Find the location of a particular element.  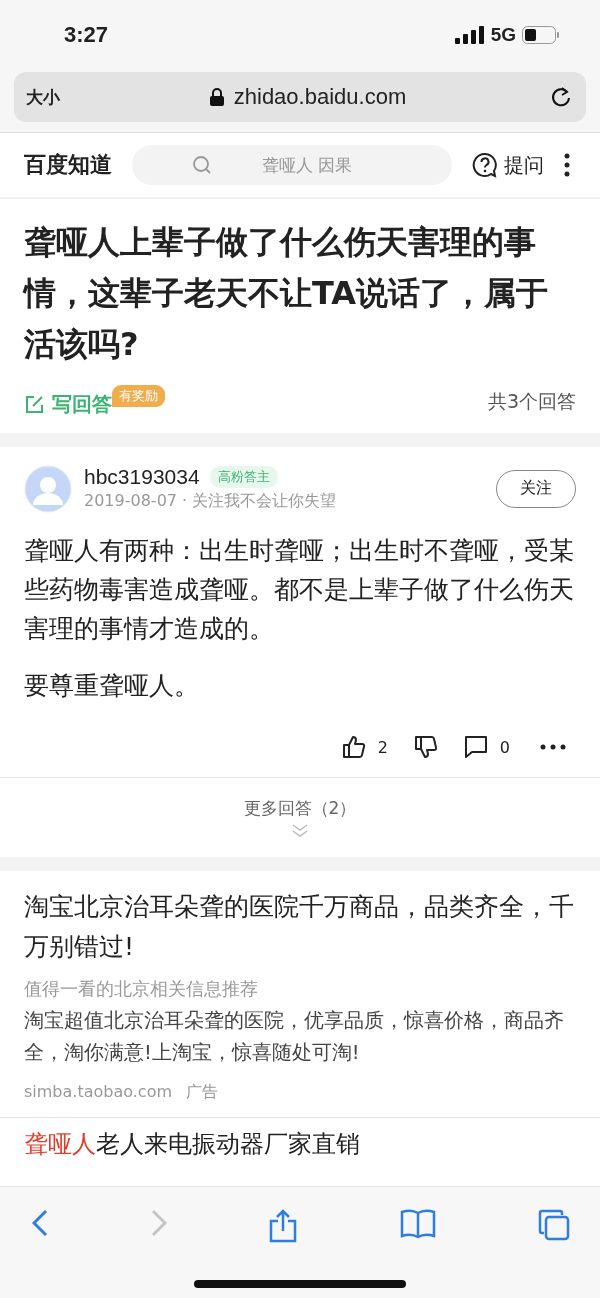

site-logo: 百度知道 is located at coordinates (68, 165).